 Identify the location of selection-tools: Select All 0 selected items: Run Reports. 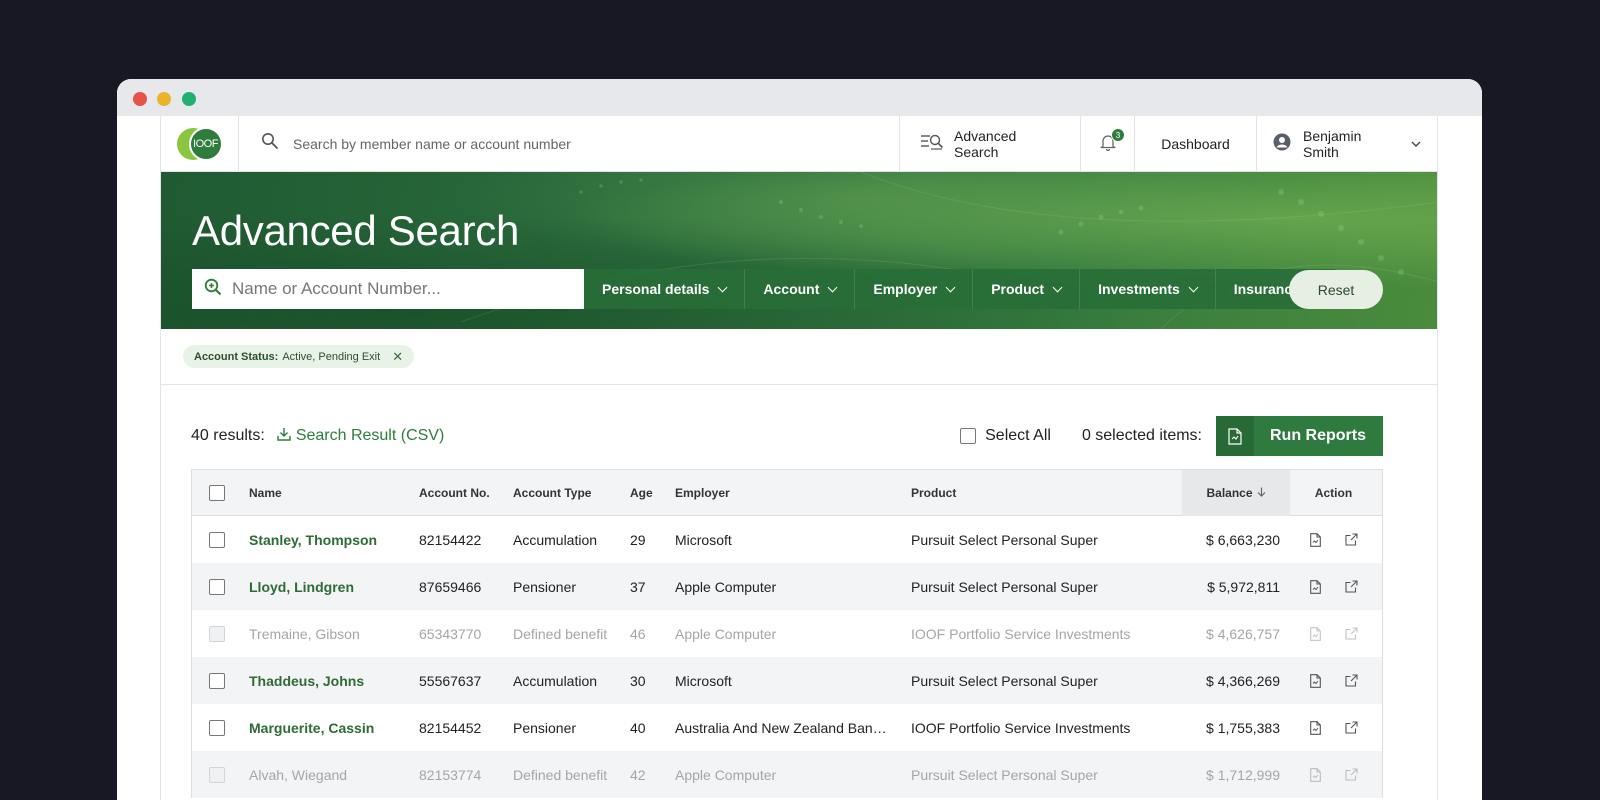
(1171, 436).